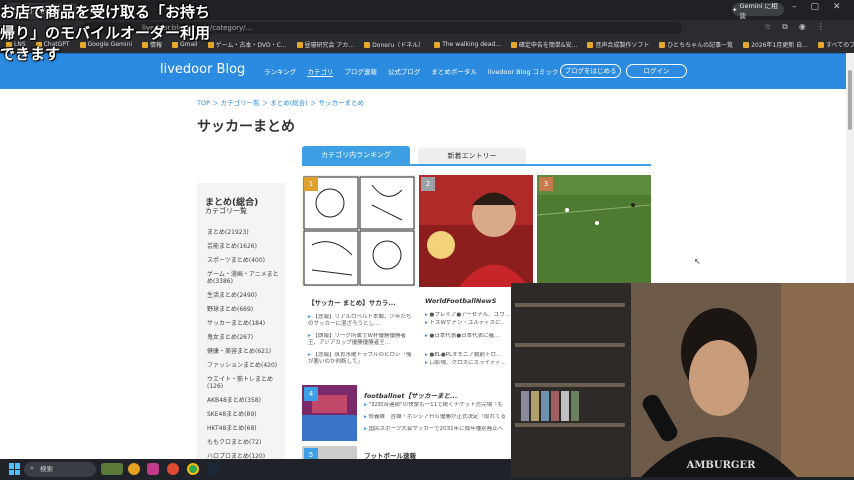 The width and height of the screenshot is (854, 480). What do you see at coordinates (246, 127) in the screenshot?
I see `page-title: サッカーまとめ` at bounding box center [246, 127].